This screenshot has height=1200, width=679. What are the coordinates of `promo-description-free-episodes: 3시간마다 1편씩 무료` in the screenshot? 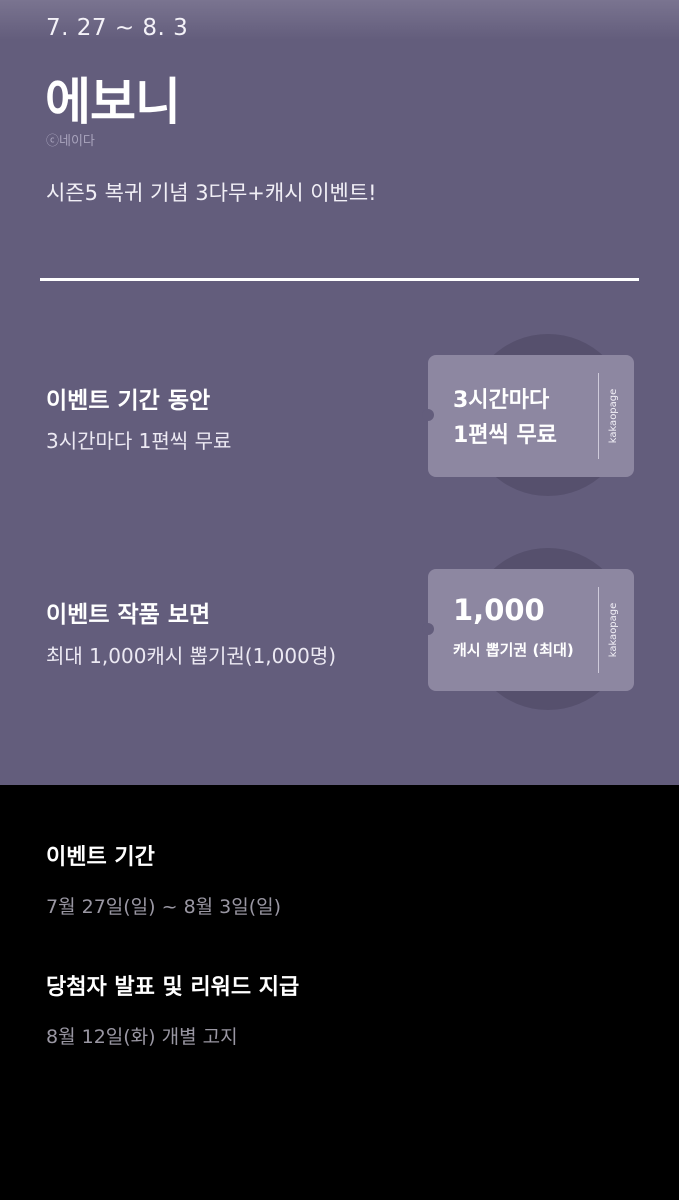 It's located at (139, 441).